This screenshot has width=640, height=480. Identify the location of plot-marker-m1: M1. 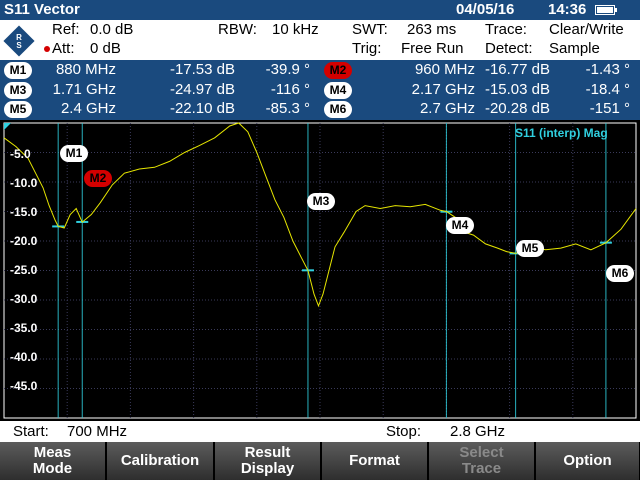
(74, 153).